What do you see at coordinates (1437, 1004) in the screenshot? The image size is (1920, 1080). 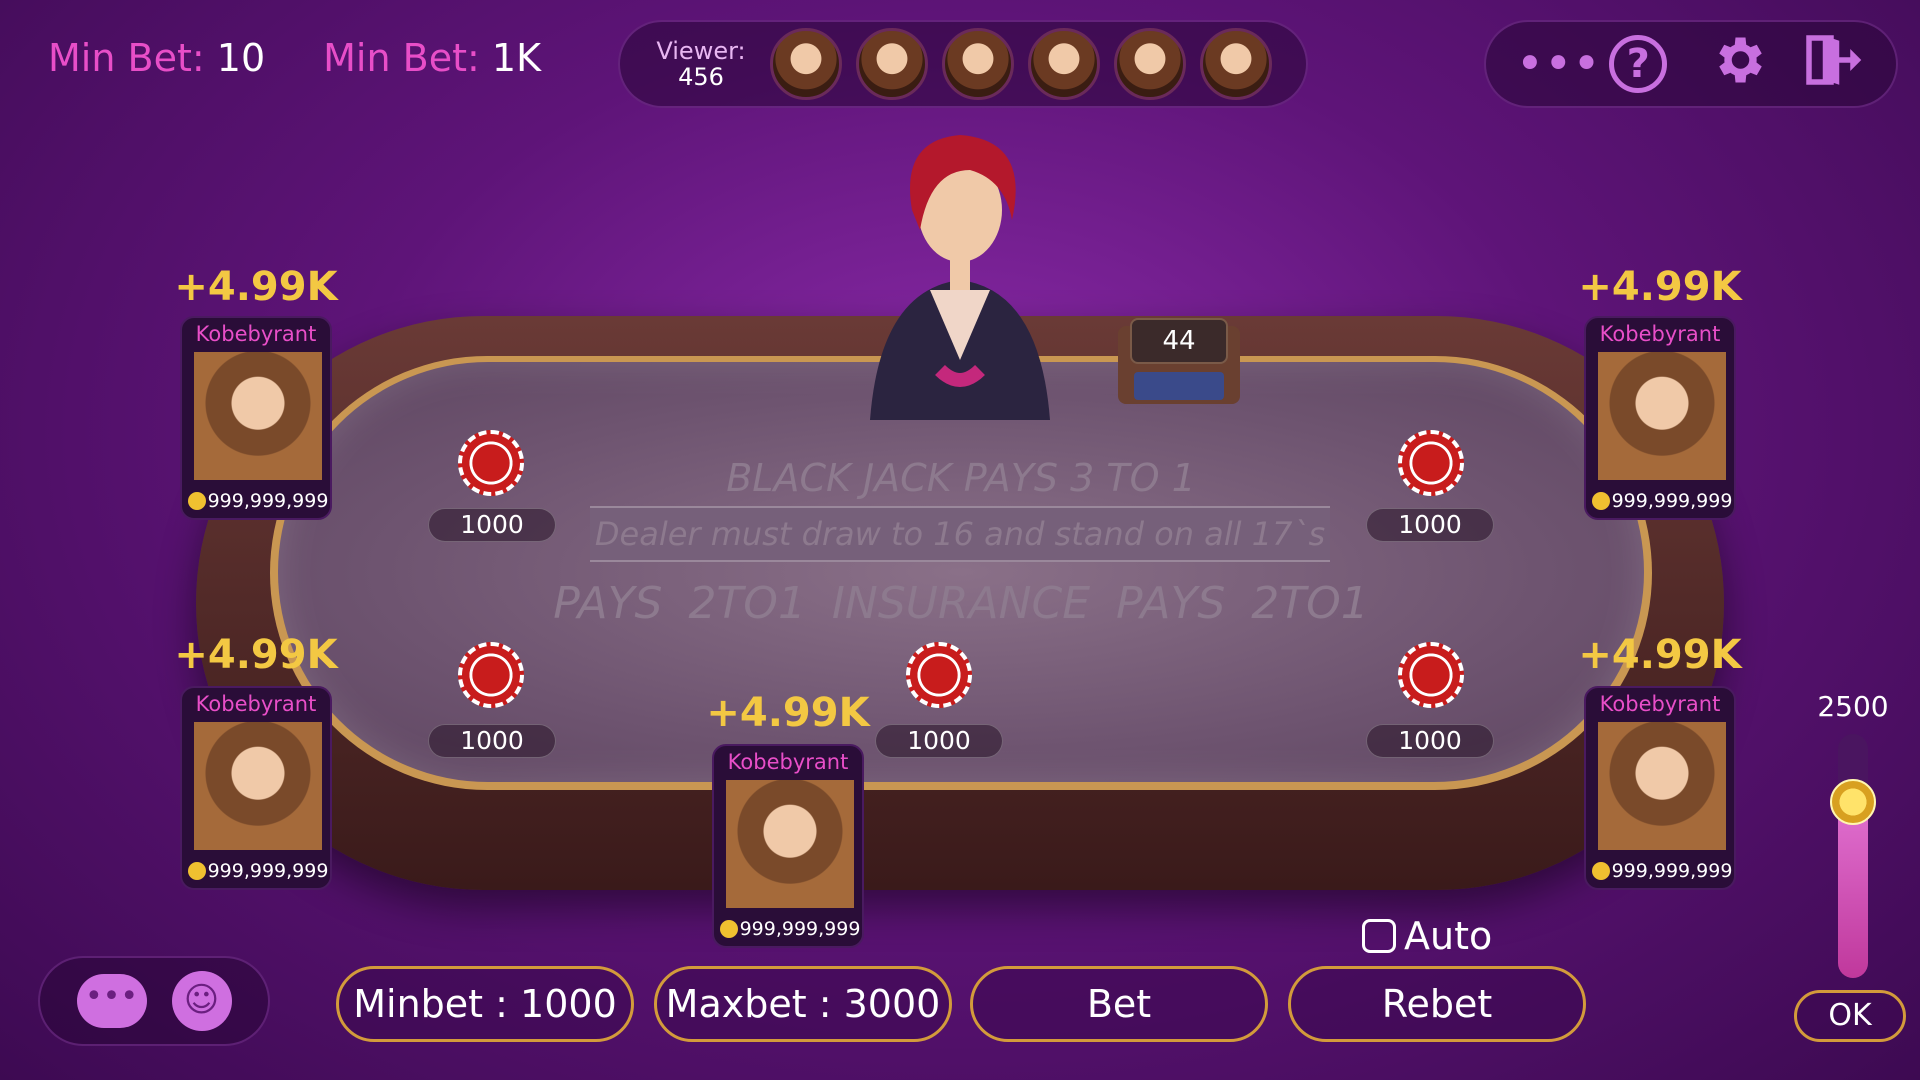 I see `rebet-button: Rebet` at bounding box center [1437, 1004].